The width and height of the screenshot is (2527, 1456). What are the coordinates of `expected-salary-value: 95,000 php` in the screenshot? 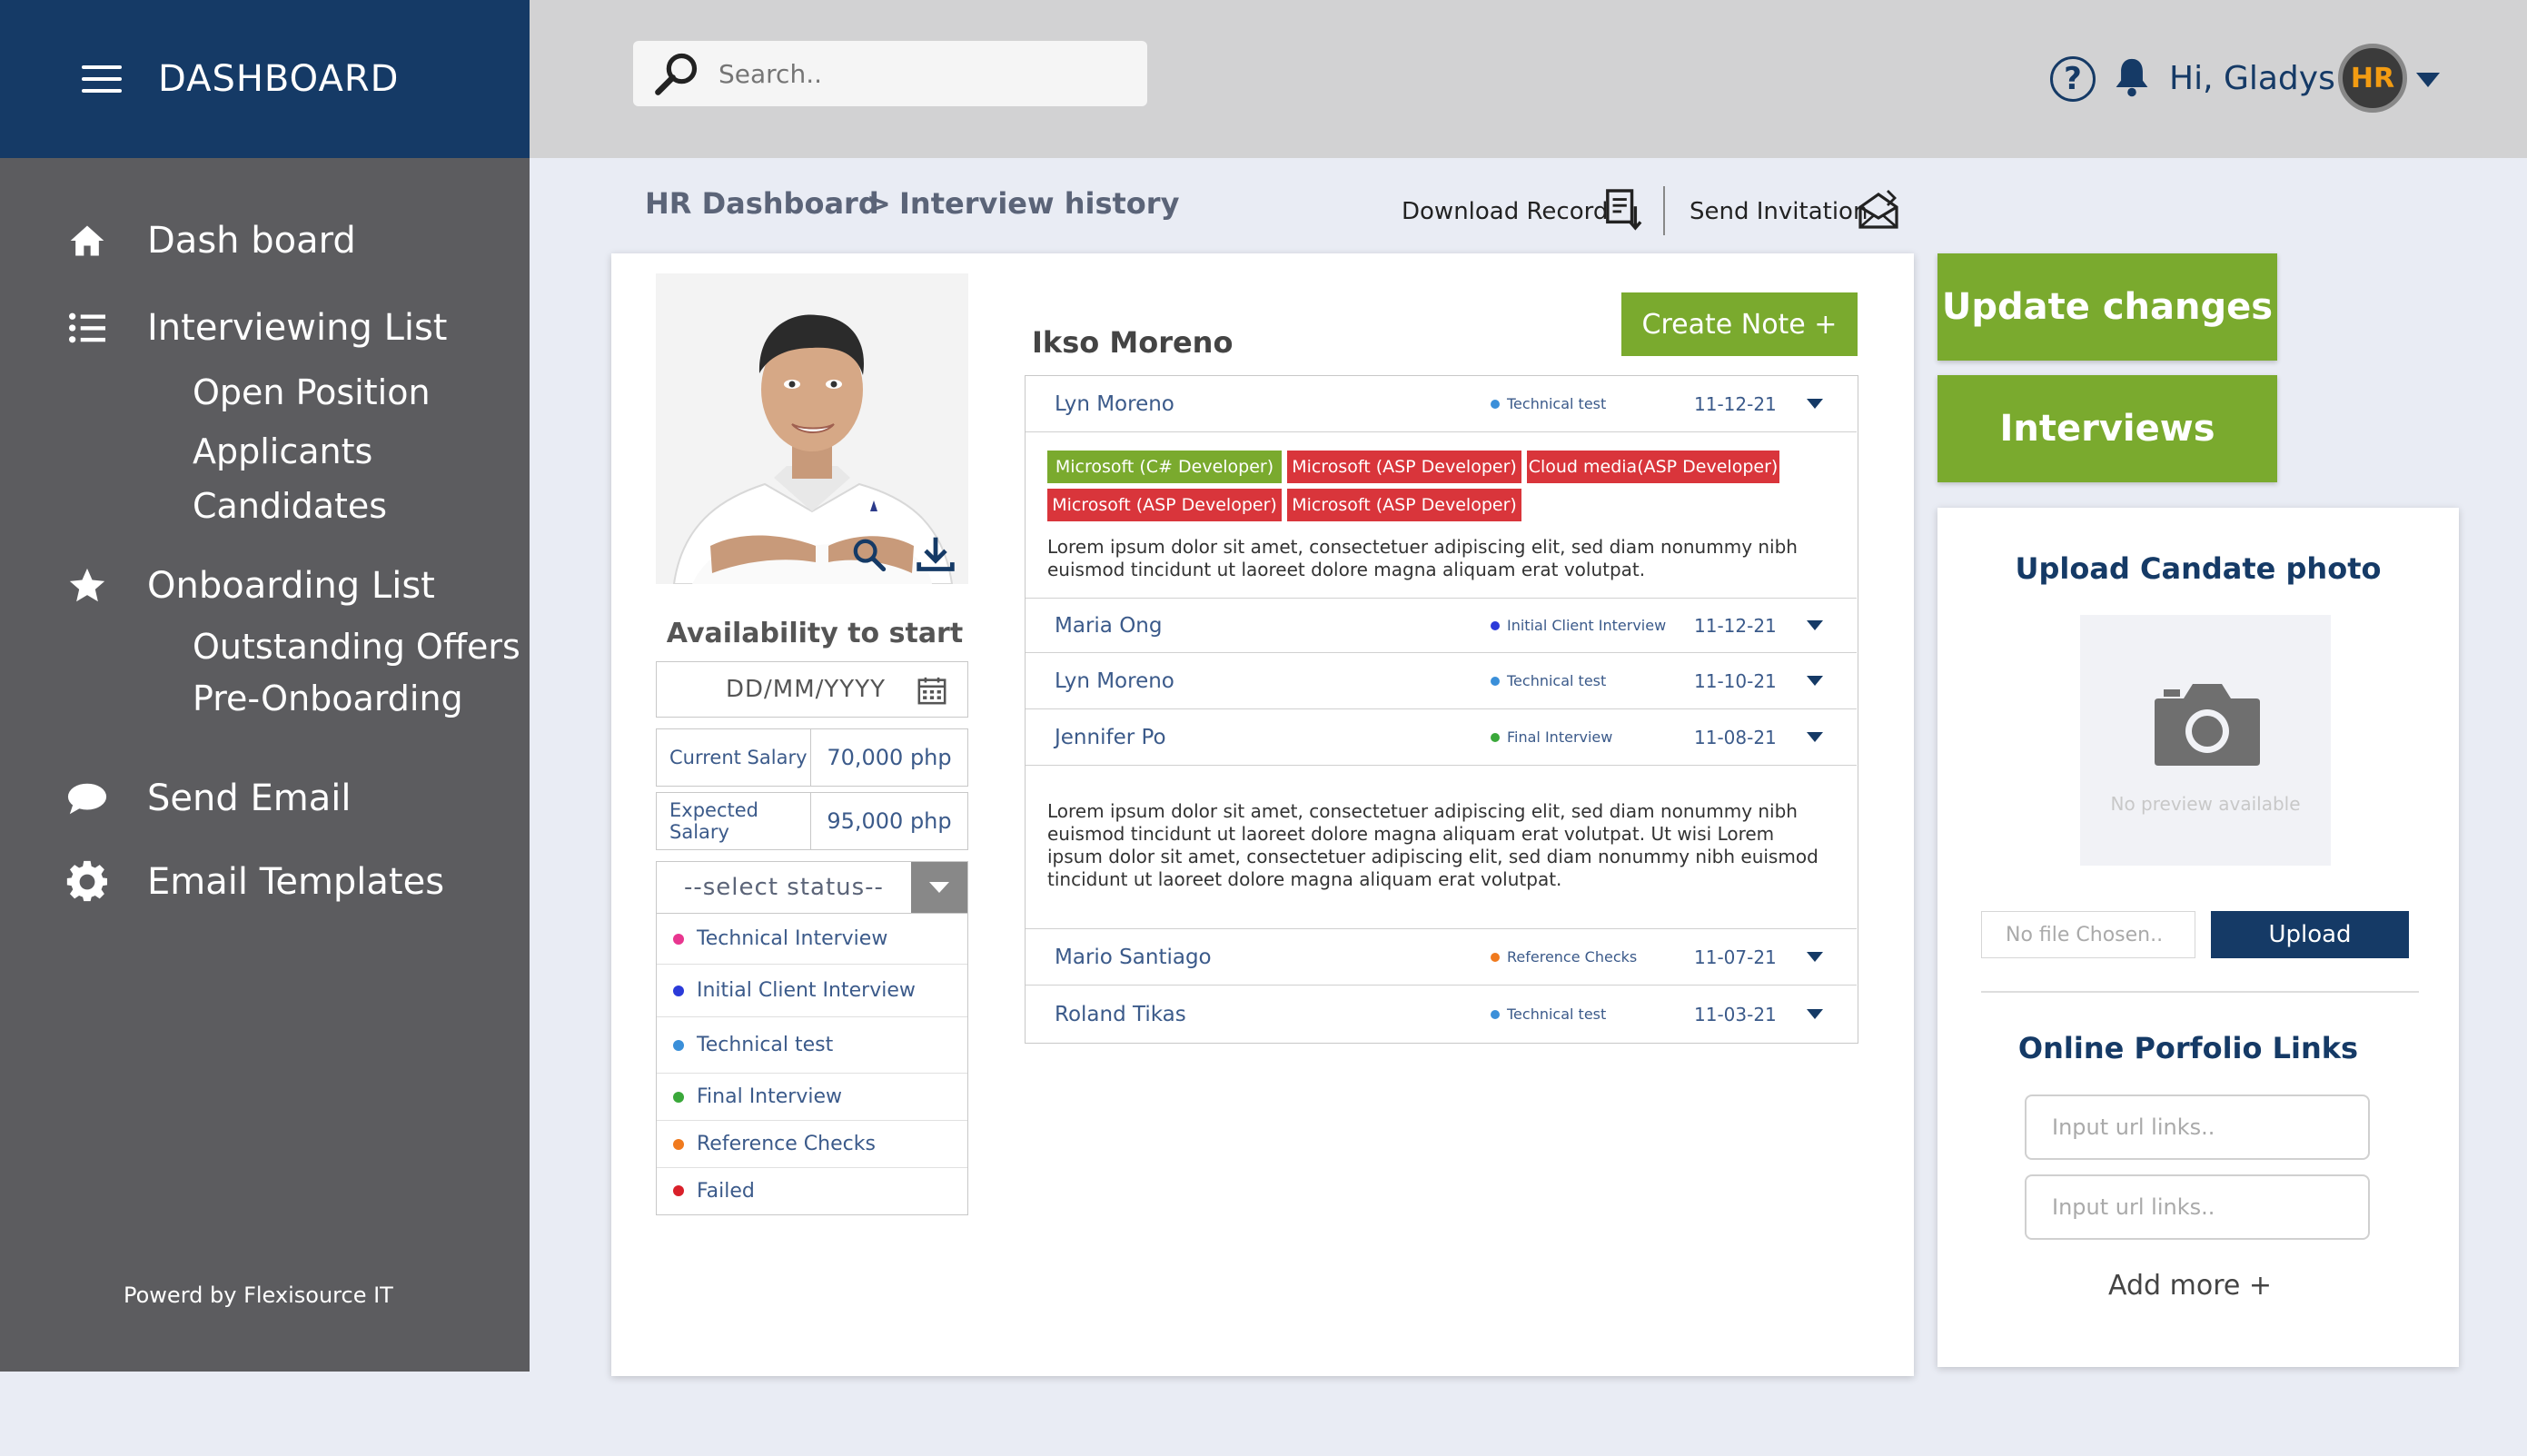 It's located at (889, 821).